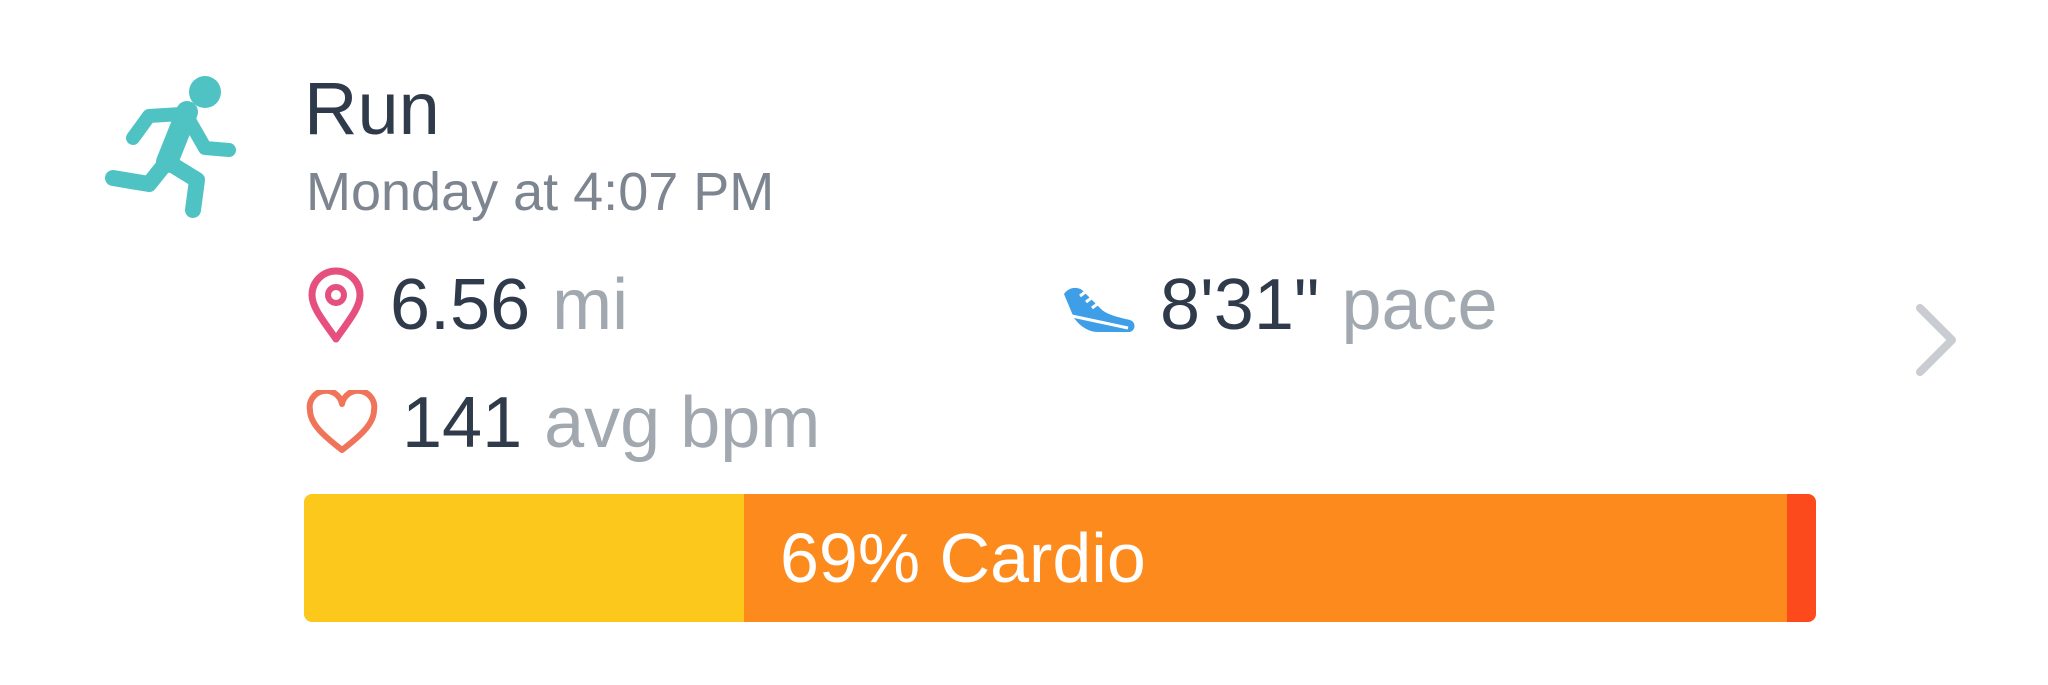  Describe the element at coordinates (462, 423) in the screenshot. I see `heart-rate-value: 141` at that location.